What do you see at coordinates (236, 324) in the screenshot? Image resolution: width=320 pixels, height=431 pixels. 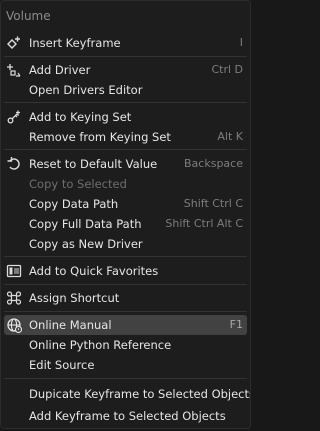 I see `menu-item-shortcut: F1` at bounding box center [236, 324].